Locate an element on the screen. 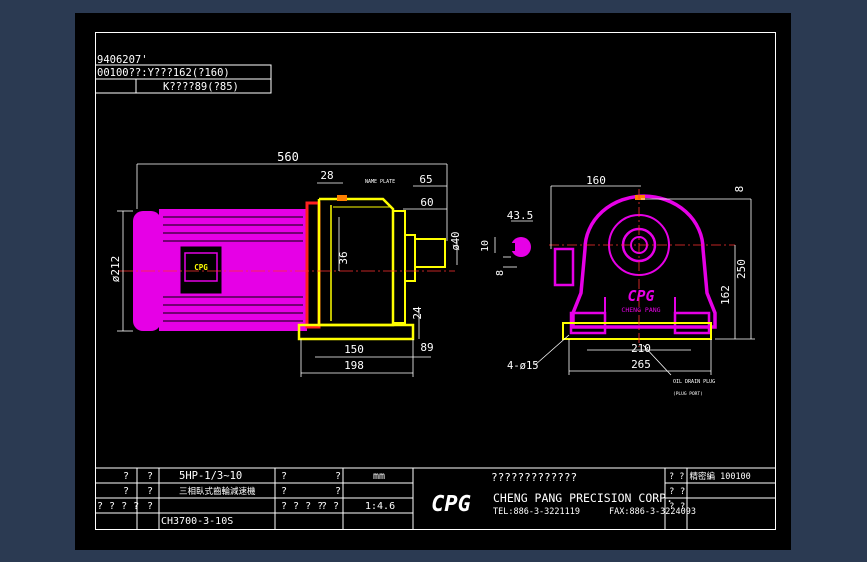 Image resolution: width=867 pixels, height=562 pixels. tb-r3c4: ? ? ? ? is located at coordinates (302, 506).